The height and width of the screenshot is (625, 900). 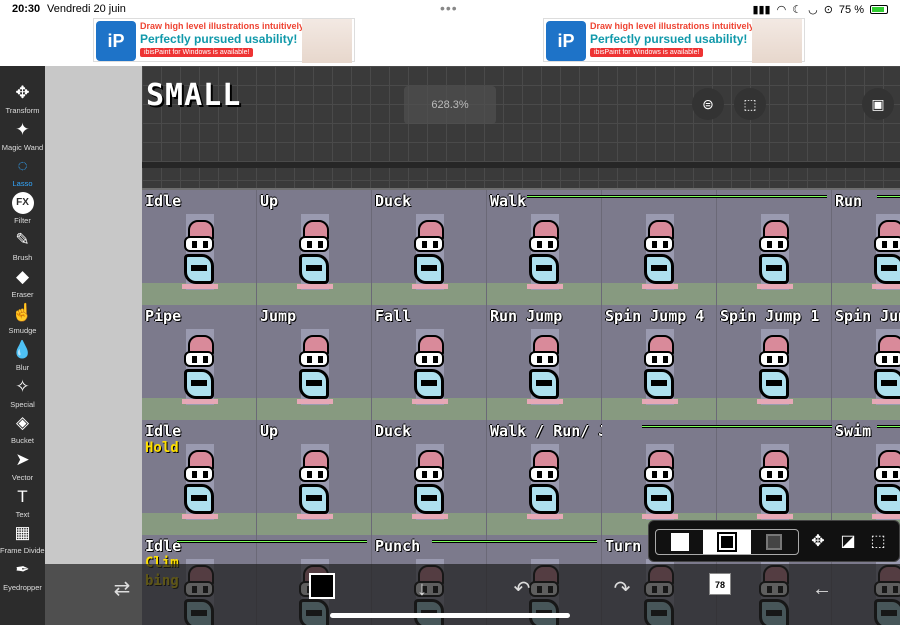 I want to click on lasso-icon: ◌, so click(x=22, y=166).